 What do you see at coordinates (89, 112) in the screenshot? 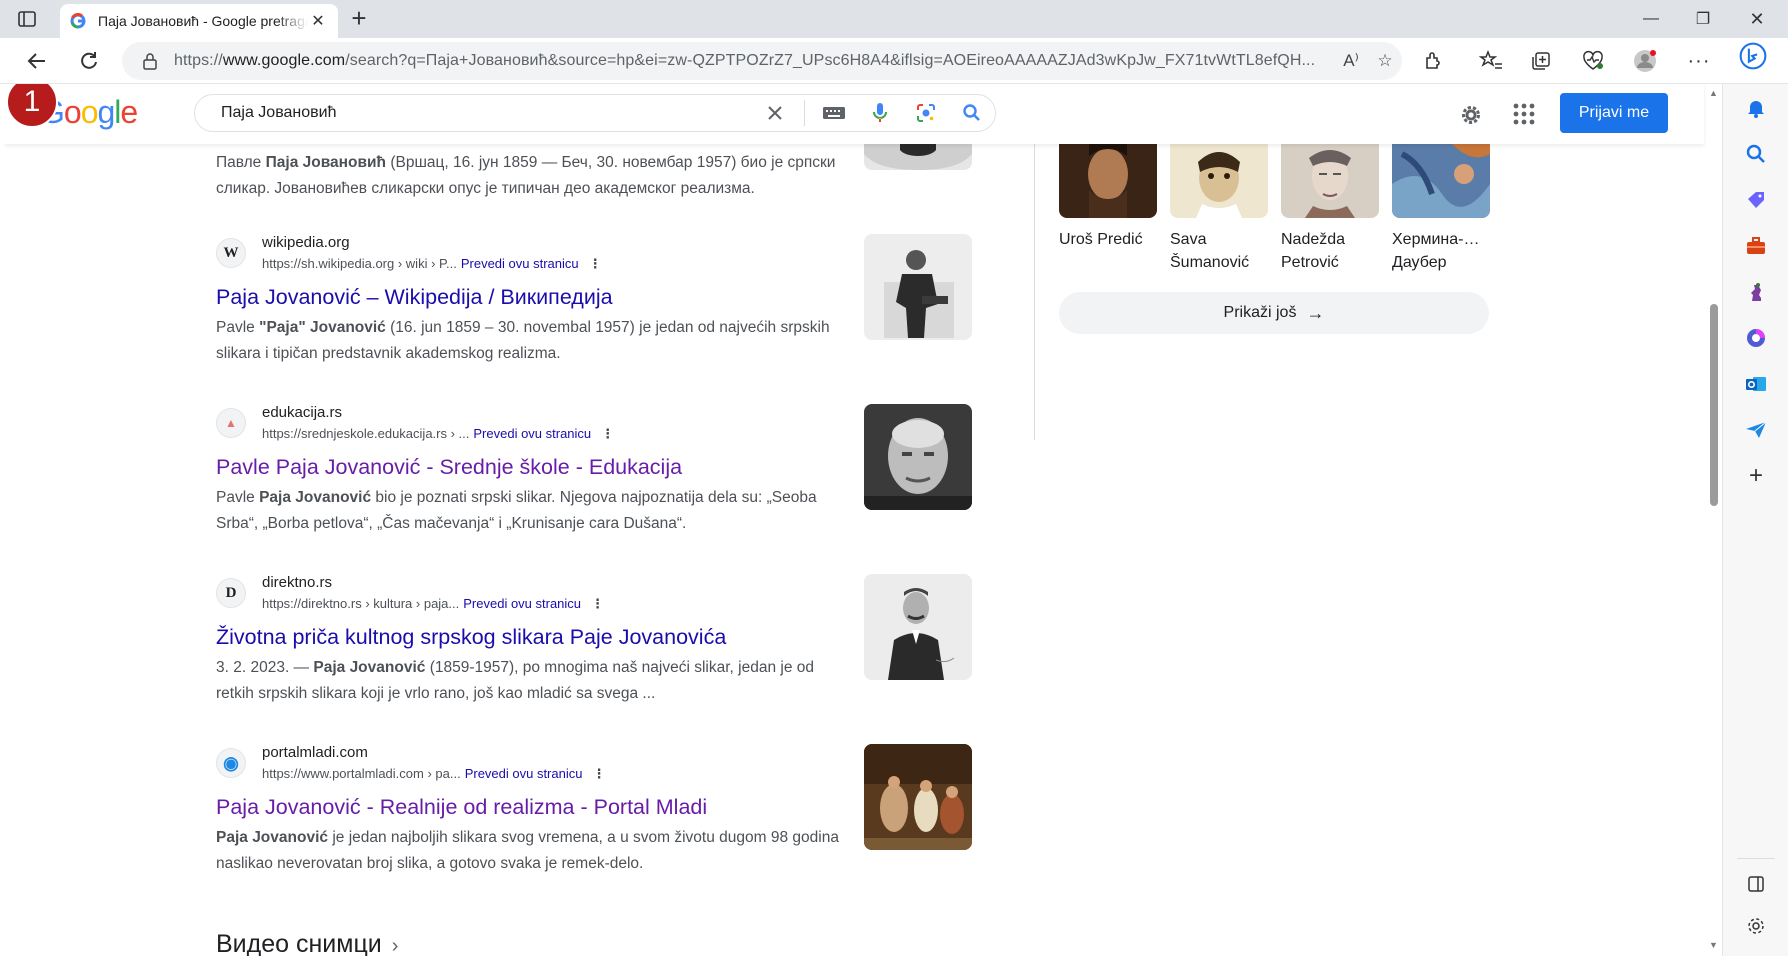
I see `logo-letter: o` at bounding box center [89, 112].